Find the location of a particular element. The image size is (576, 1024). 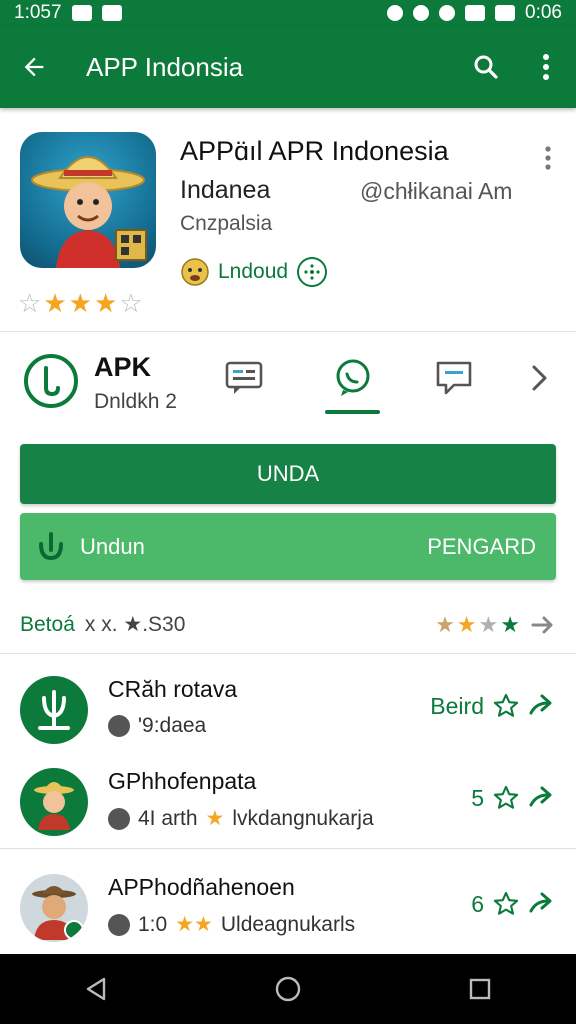

rating-row: Betoá x x. ★.S30 ★ ★ ★ ★ is located at coordinates (288, 625).